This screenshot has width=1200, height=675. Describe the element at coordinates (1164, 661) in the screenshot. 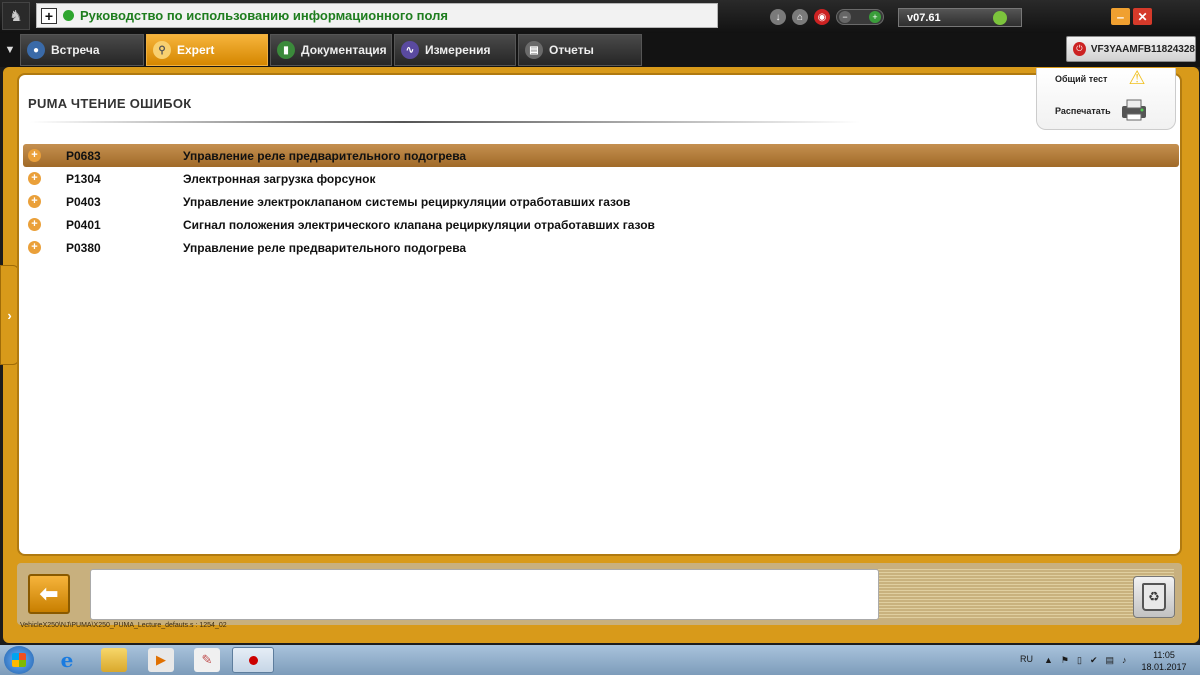

I see `clock: 11:05 18.01.2017` at that location.